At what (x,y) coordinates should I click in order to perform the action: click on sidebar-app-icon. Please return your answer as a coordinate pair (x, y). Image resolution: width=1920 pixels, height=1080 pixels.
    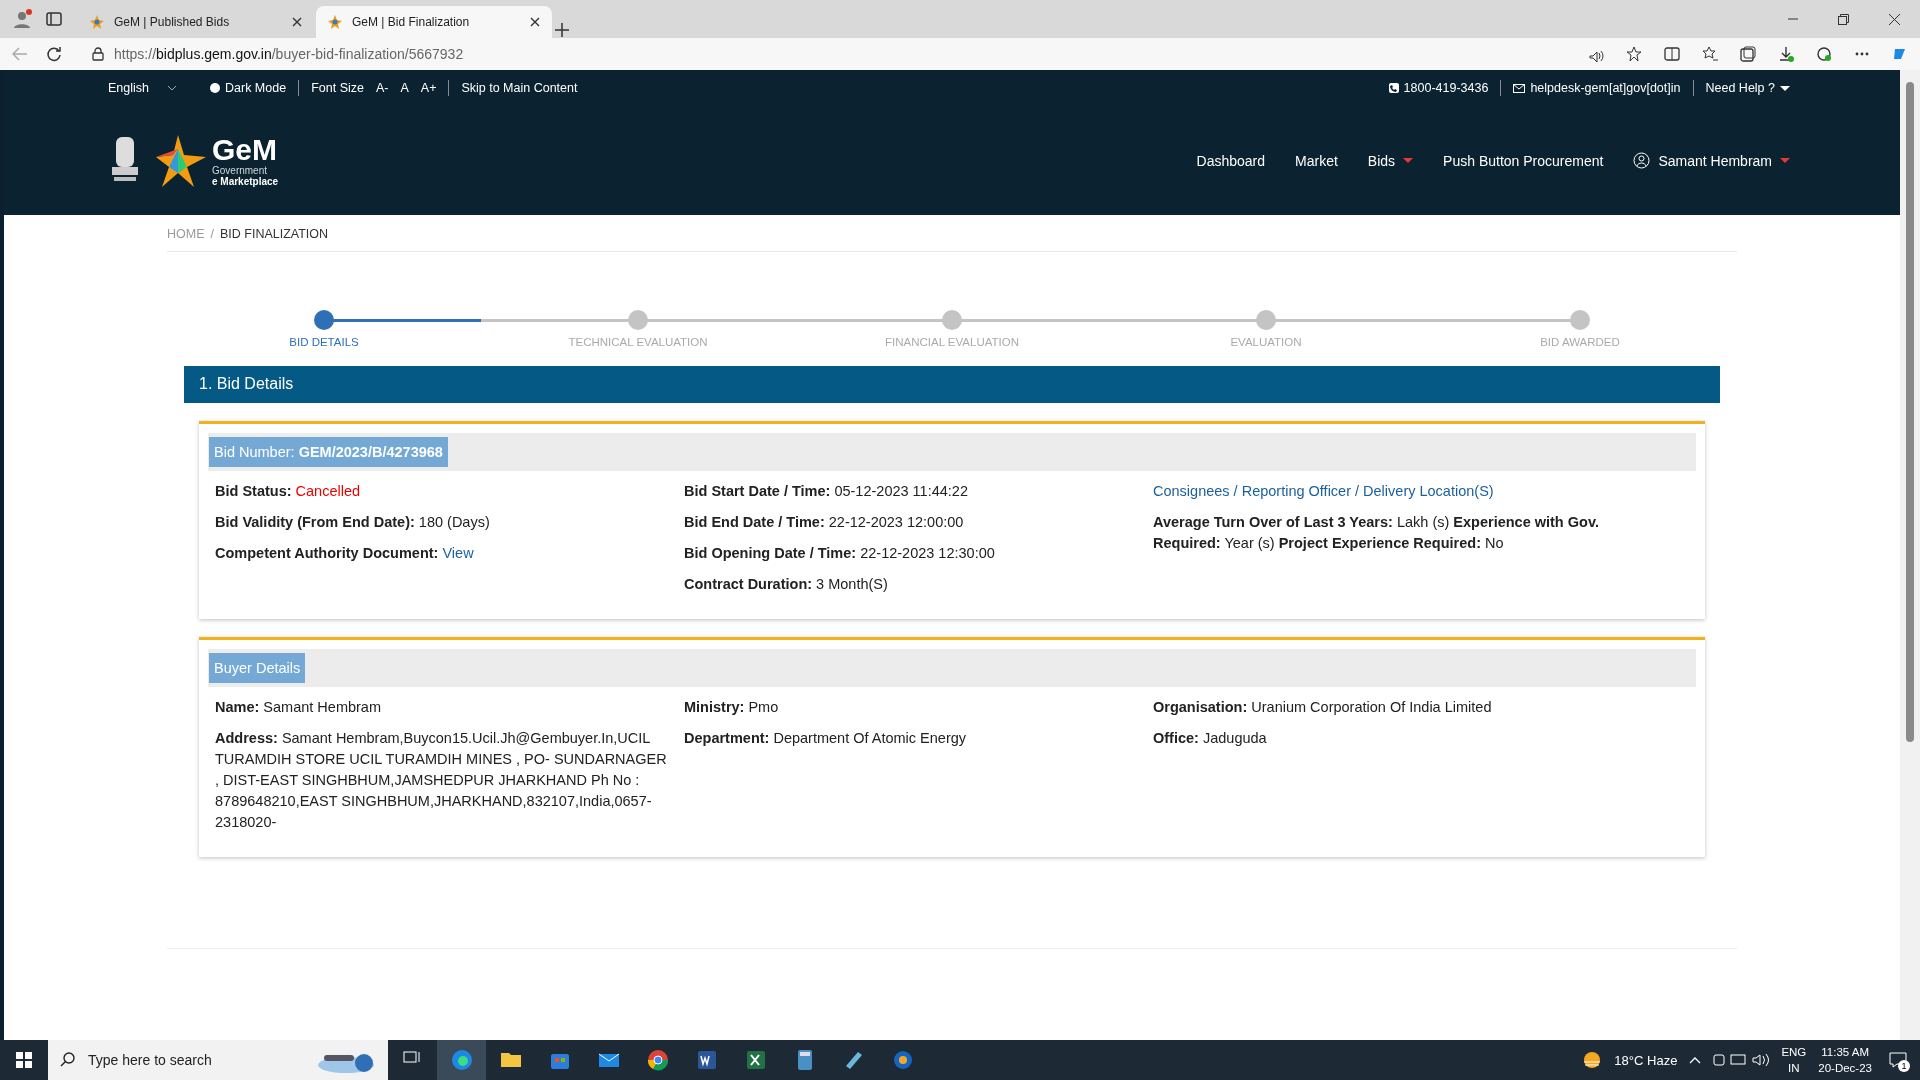
    Looking at the image, I should click on (1900, 54).